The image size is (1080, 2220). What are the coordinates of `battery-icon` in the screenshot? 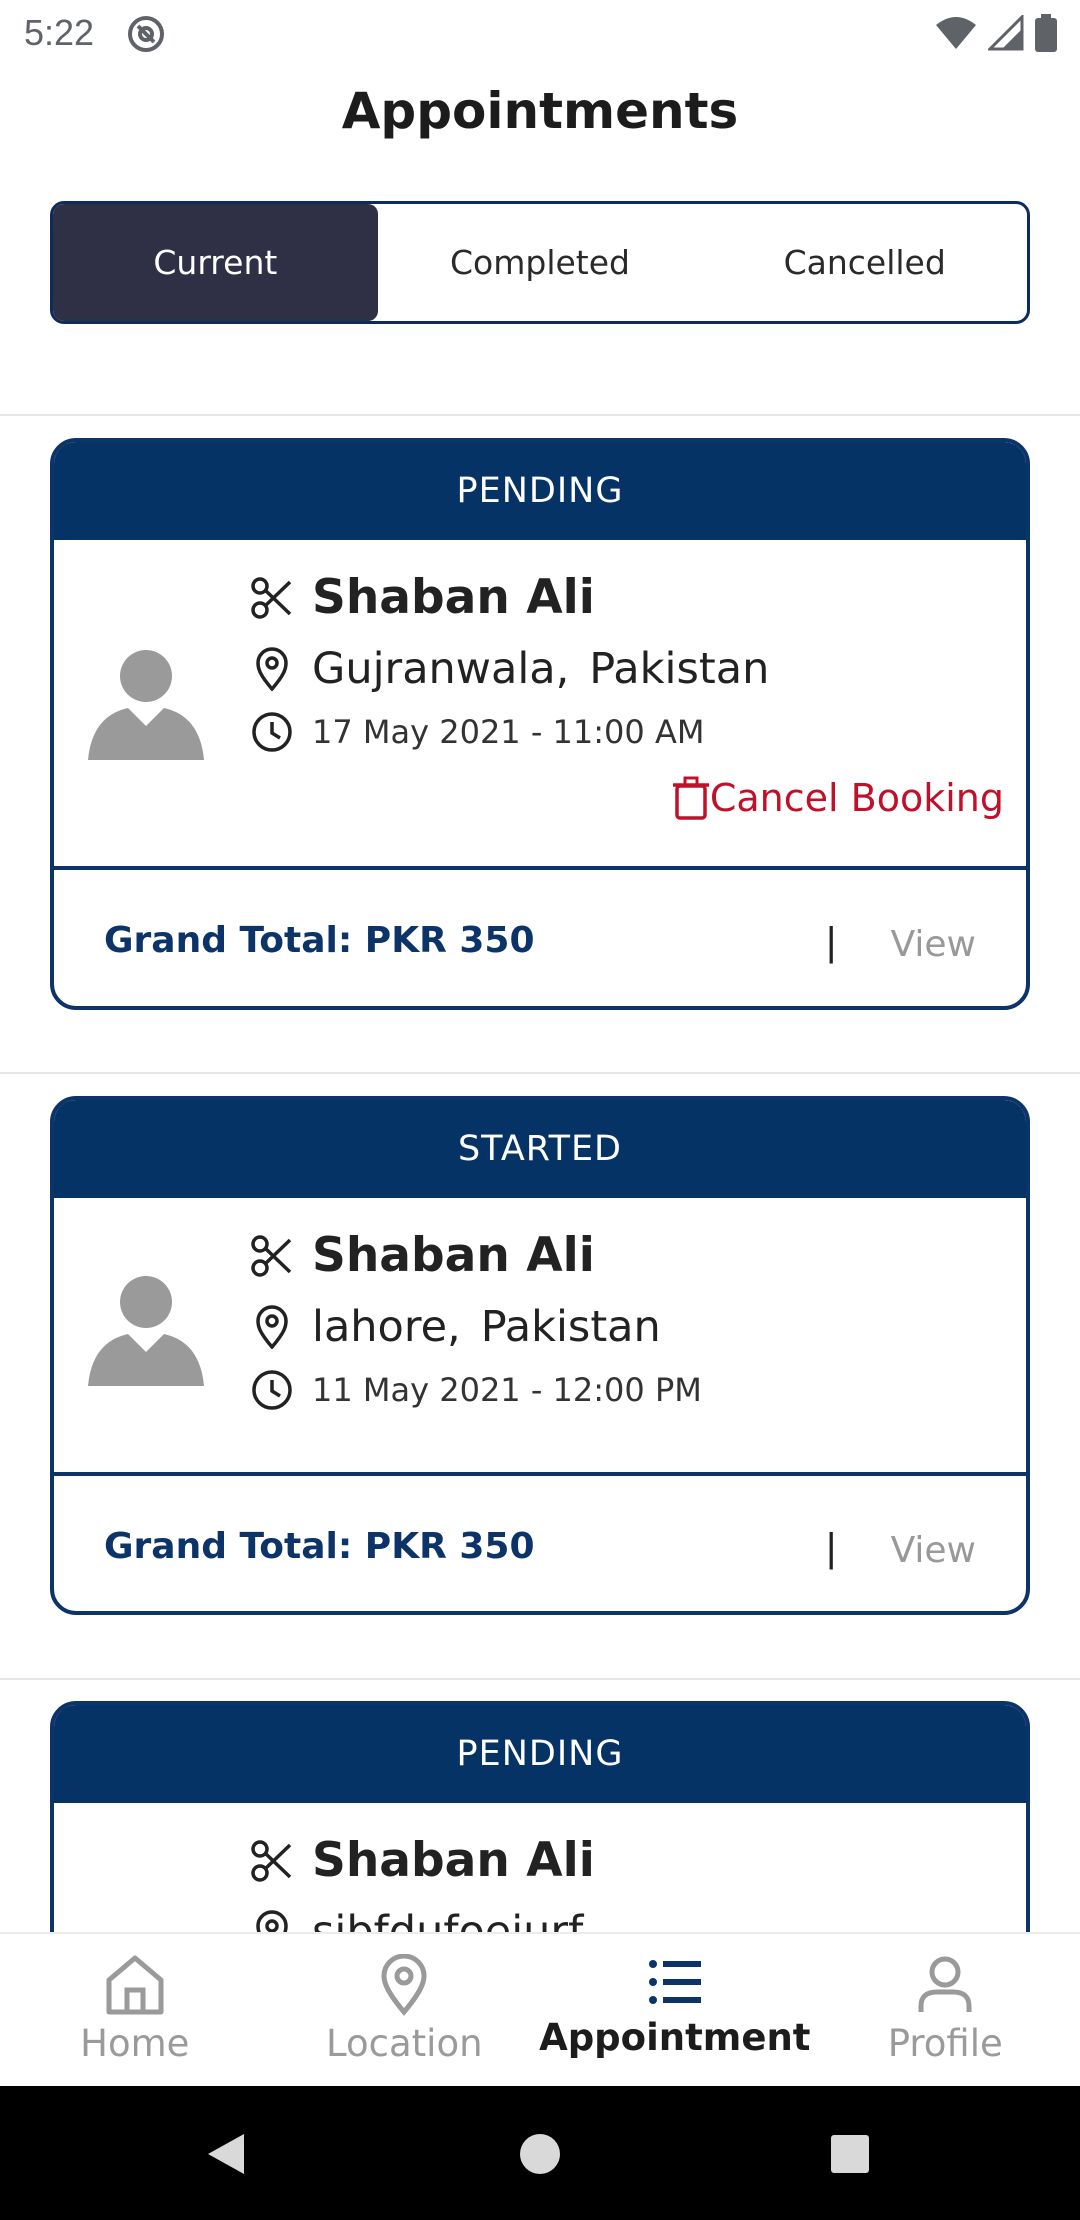 It's located at (1046, 33).